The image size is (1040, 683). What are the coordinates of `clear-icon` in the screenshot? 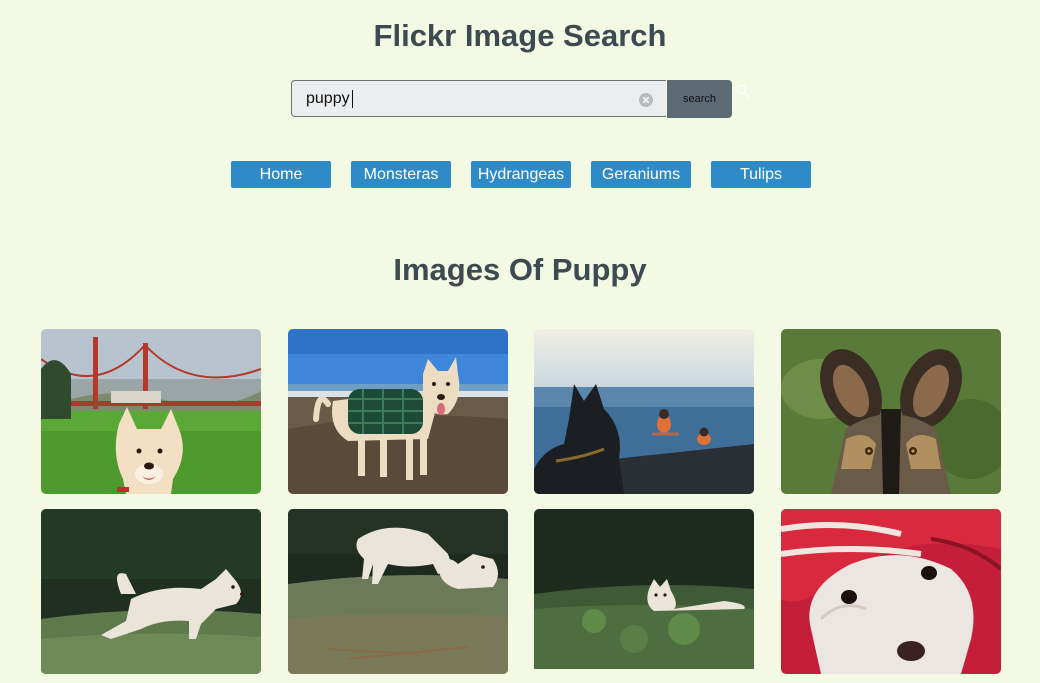 It's located at (646, 100).